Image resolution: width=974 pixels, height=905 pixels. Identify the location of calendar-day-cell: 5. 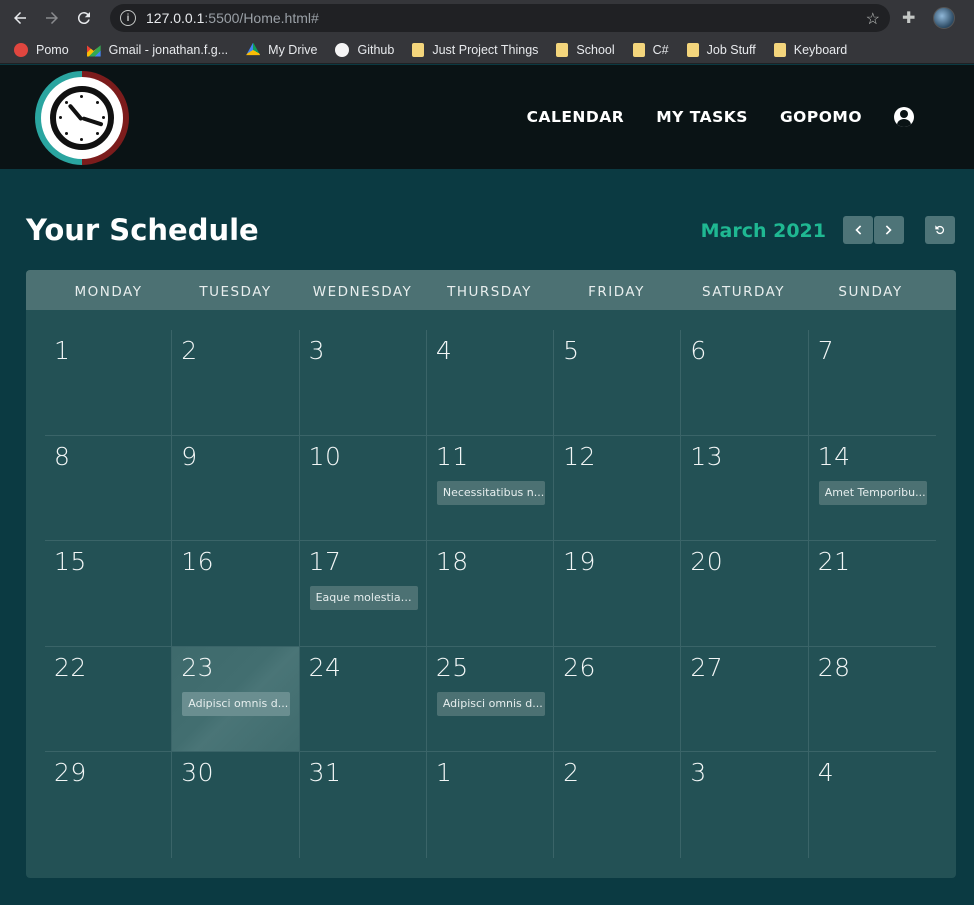
(618, 382).